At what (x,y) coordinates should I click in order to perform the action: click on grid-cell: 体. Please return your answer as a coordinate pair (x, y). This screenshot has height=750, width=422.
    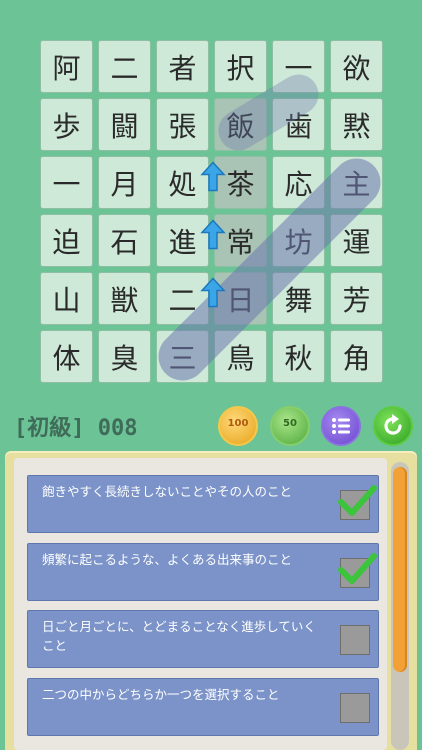
    Looking at the image, I should click on (66, 356).